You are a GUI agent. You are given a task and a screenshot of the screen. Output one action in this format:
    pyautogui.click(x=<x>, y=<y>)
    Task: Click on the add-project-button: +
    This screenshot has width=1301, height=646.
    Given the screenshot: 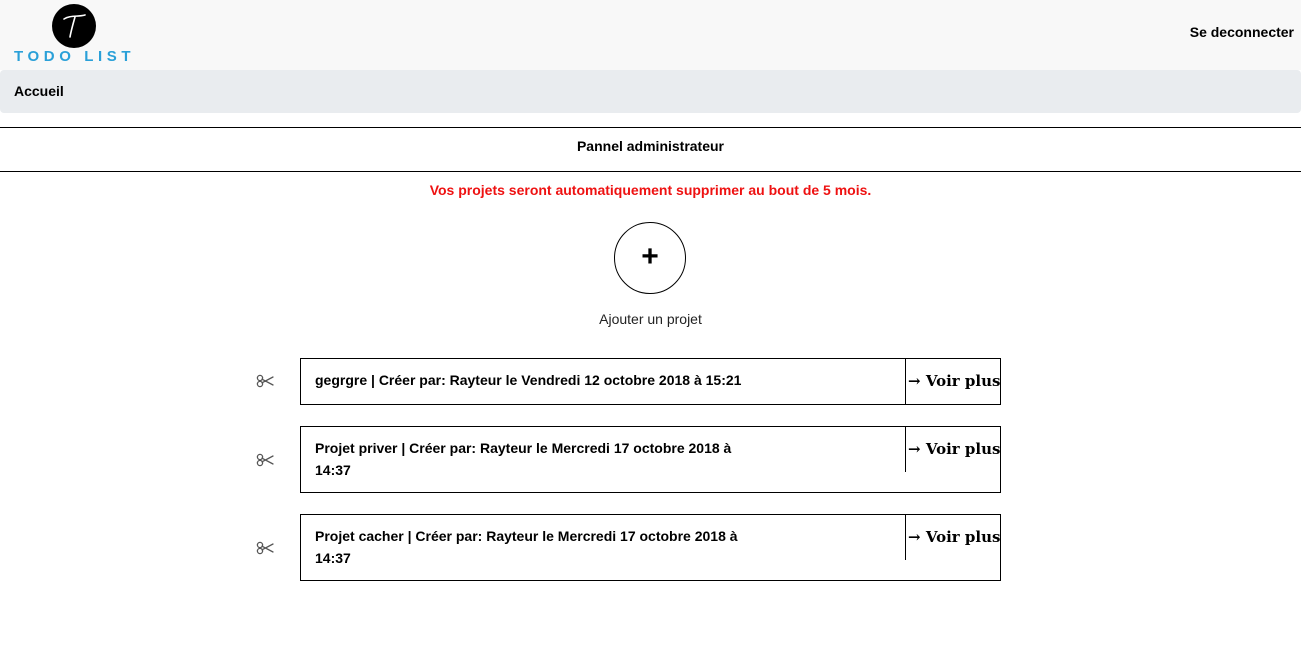 What is the action you would take?
    pyautogui.click(x=650, y=258)
    